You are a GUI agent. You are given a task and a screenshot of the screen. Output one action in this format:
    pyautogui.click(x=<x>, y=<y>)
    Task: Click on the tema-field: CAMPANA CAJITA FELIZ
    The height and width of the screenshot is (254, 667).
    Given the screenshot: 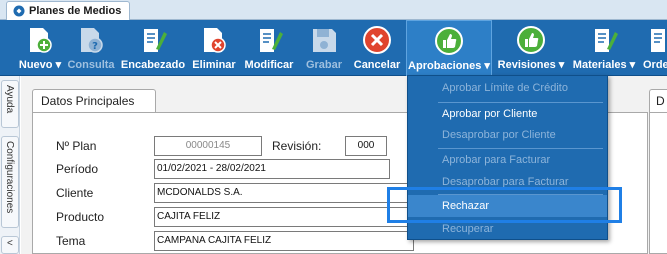 What is the action you would take?
    pyautogui.click(x=284, y=241)
    